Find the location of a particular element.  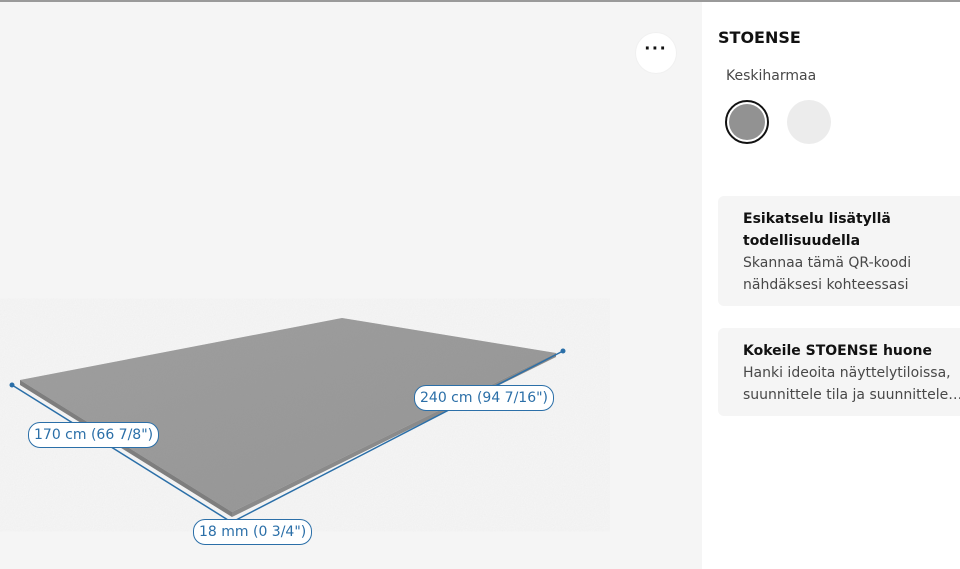

length-dimension-label: 240 cm (94 7/16") is located at coordinates (484, 398).